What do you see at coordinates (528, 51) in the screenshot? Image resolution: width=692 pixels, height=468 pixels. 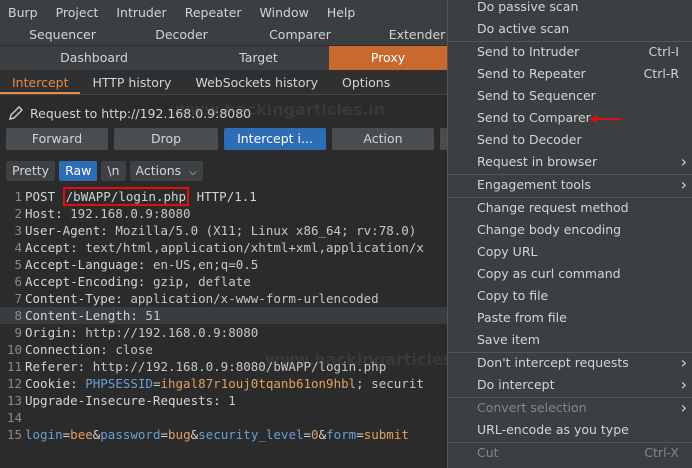 I see `menu-item-label: Send to Intruder` at bounding box center [528, 51].